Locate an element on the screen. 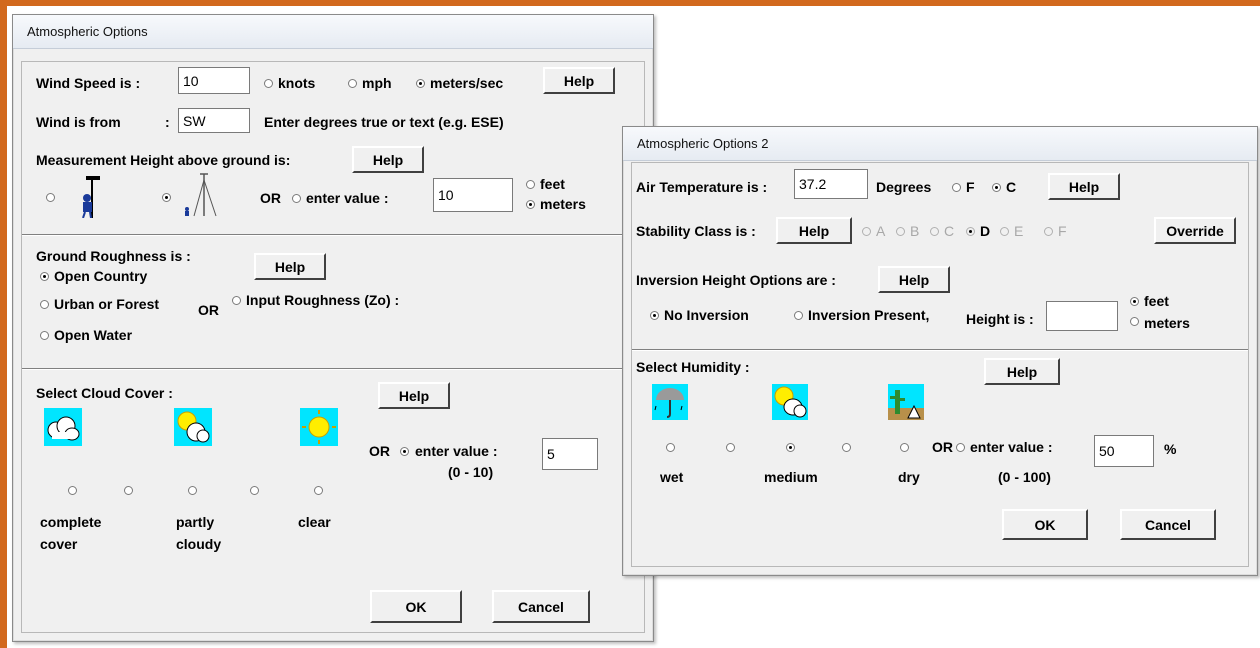 This screenshot has width=1260, height=648. humidity-help-button: Help is located at coordinates (1022, 371).